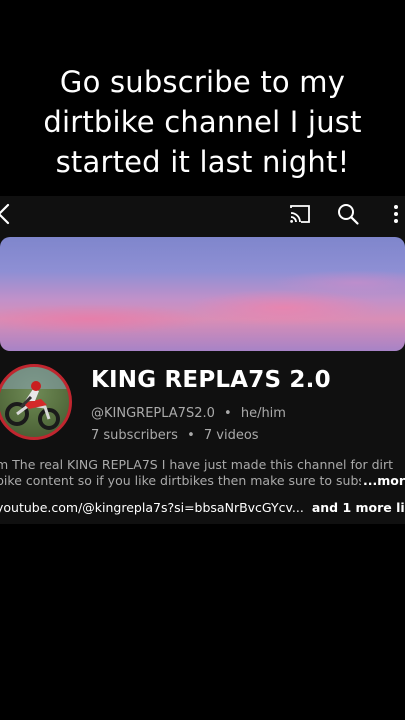  Describe the element at coordinates (202, 162) in the screenshot. I see `caption-line-3: started it last night!` at that location.